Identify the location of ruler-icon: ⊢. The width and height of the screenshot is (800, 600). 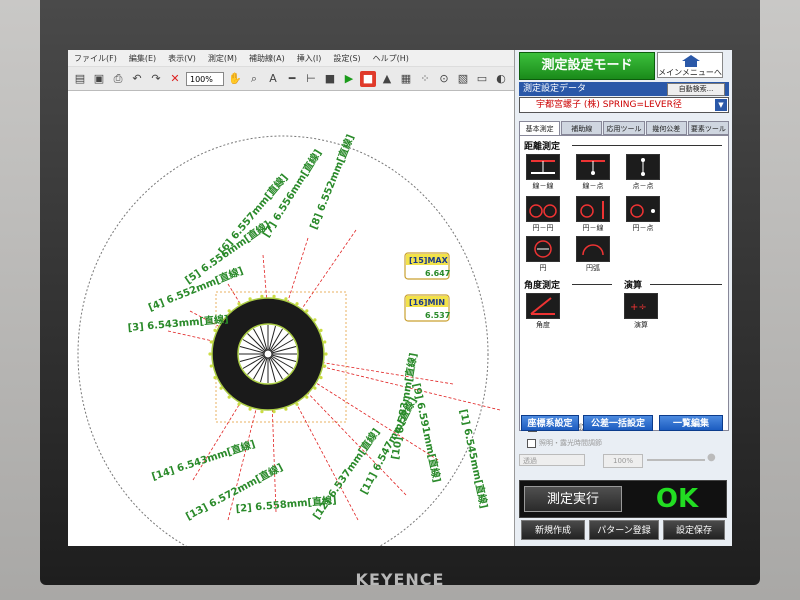
(311, 79).